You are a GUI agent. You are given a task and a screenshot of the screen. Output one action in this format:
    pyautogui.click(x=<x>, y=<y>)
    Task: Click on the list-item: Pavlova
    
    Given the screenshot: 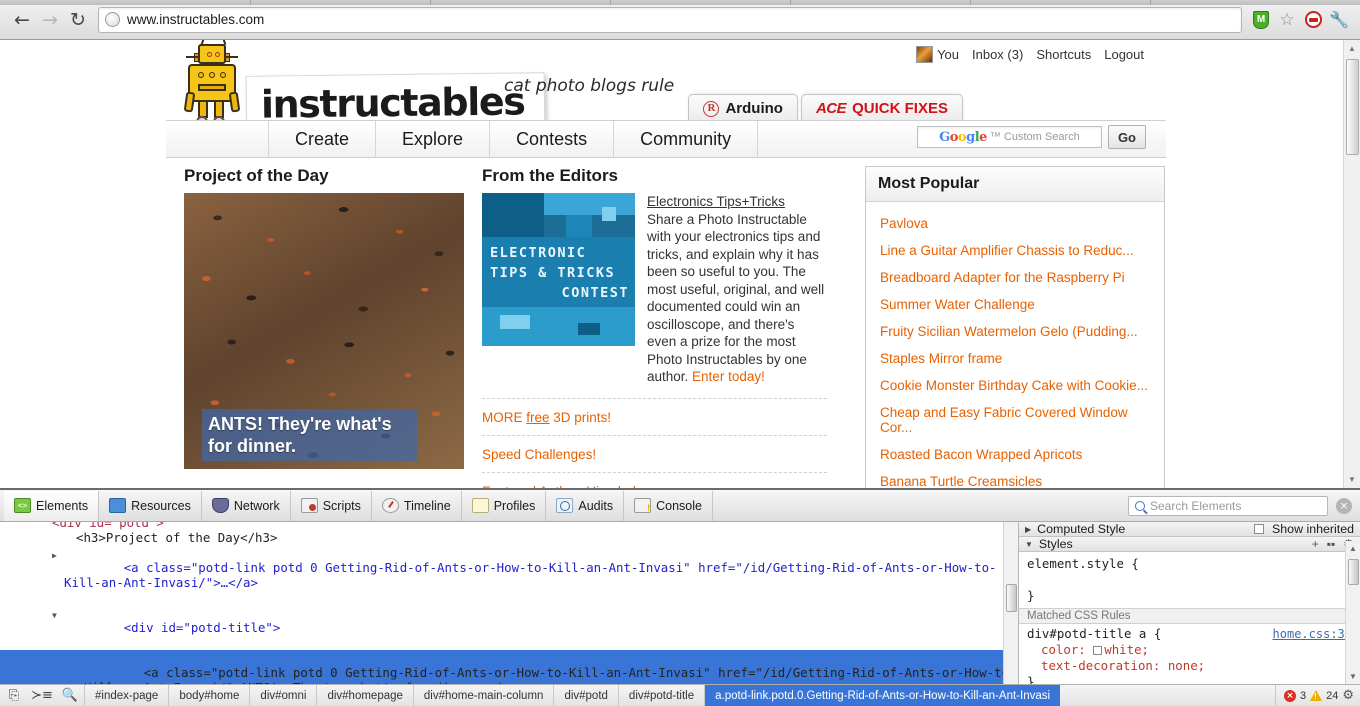 What is the action you would take?
    pyautogui.click(x=1015, y=223)
    